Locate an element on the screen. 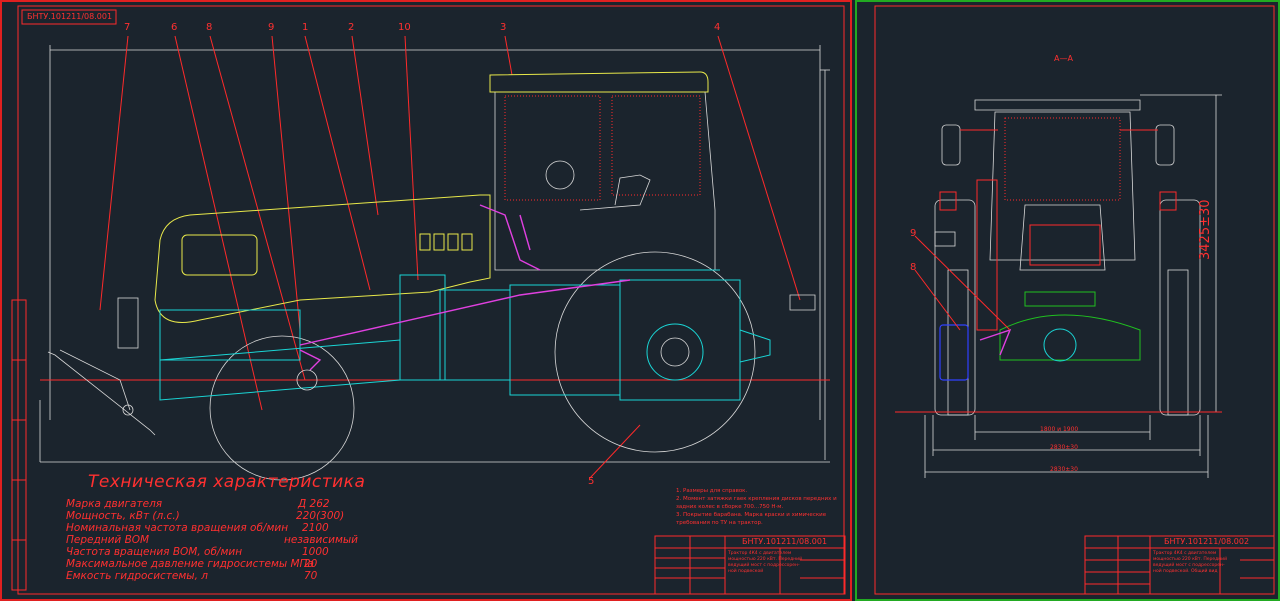  rear-hub is located at coordinates (675, 352).